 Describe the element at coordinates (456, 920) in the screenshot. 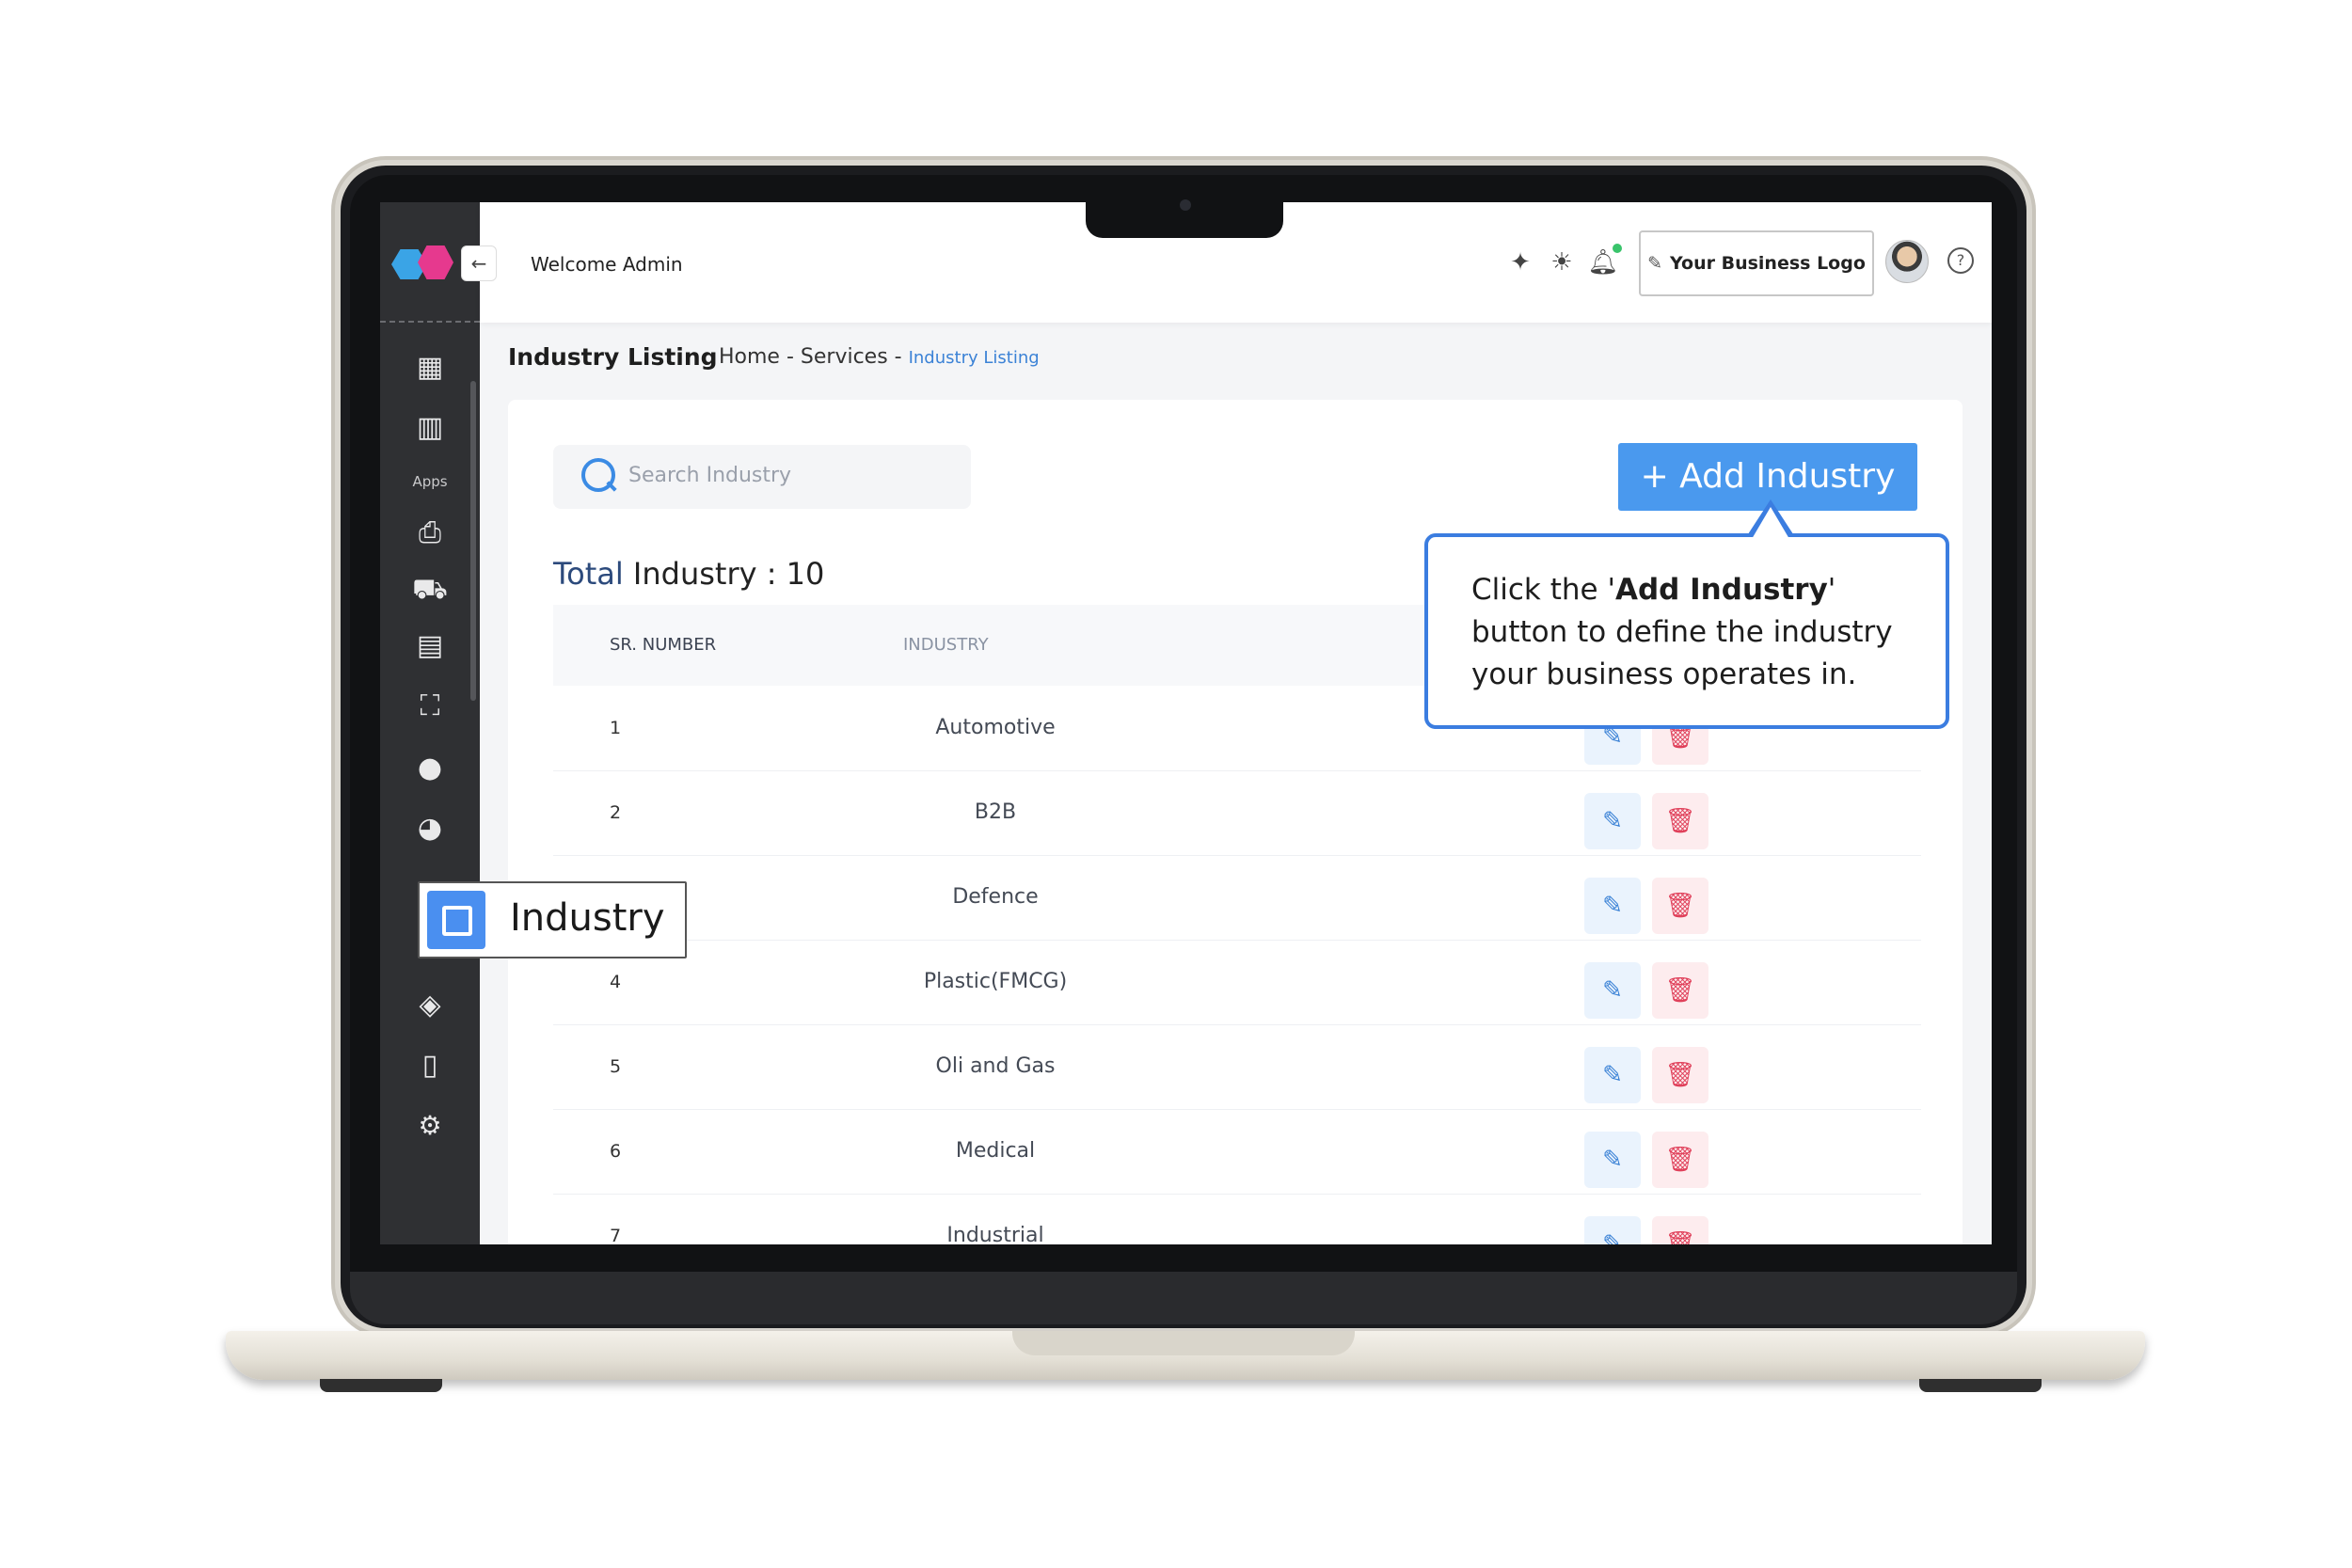

I see `chip-icon` at that location.